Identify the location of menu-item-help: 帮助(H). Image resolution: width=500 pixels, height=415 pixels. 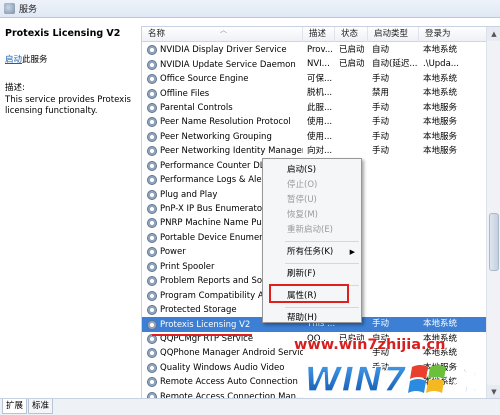
(312, 318).